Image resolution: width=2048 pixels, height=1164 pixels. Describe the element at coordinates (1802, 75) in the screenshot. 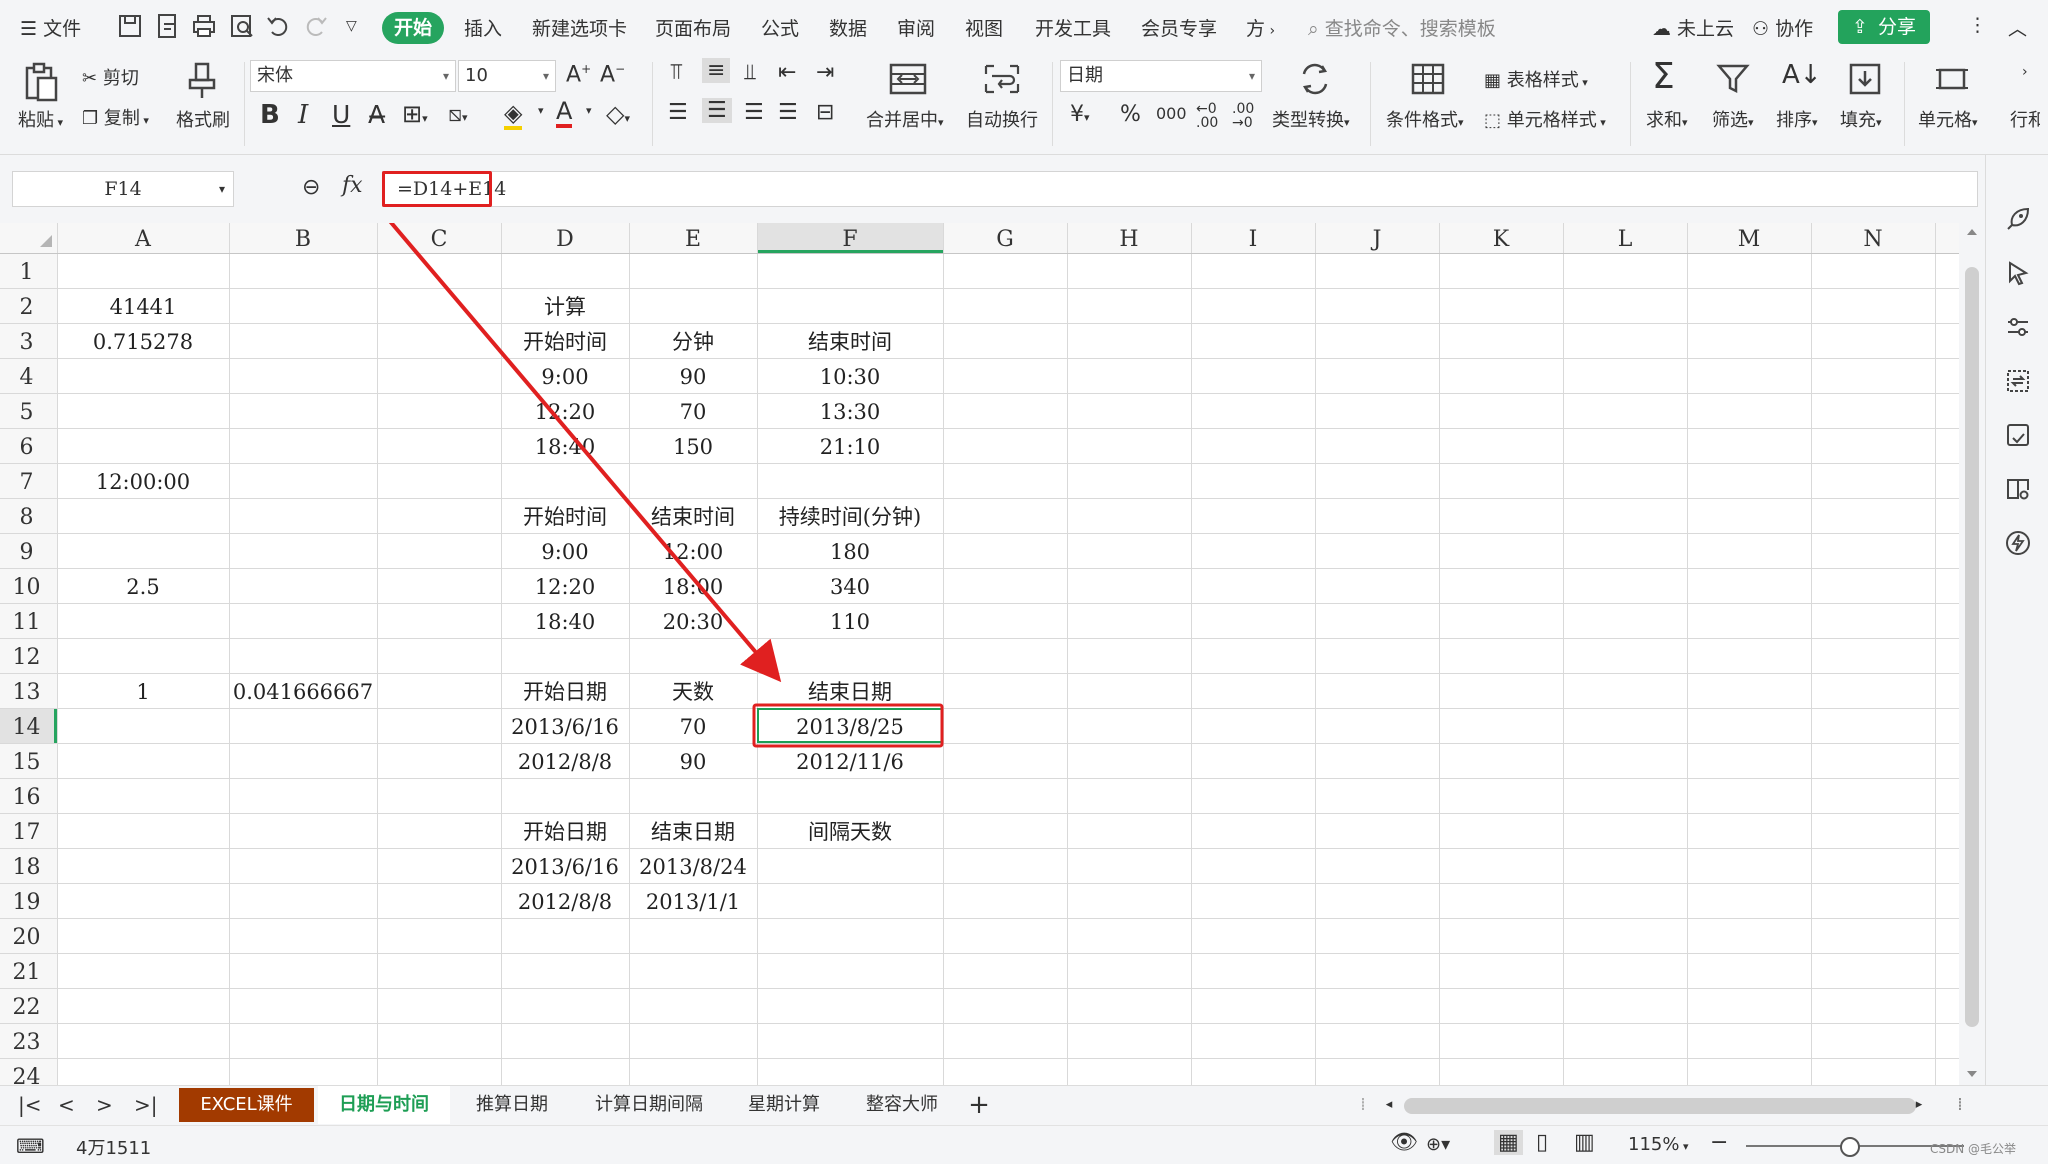

I see `sort-icon: A↓` at that location.